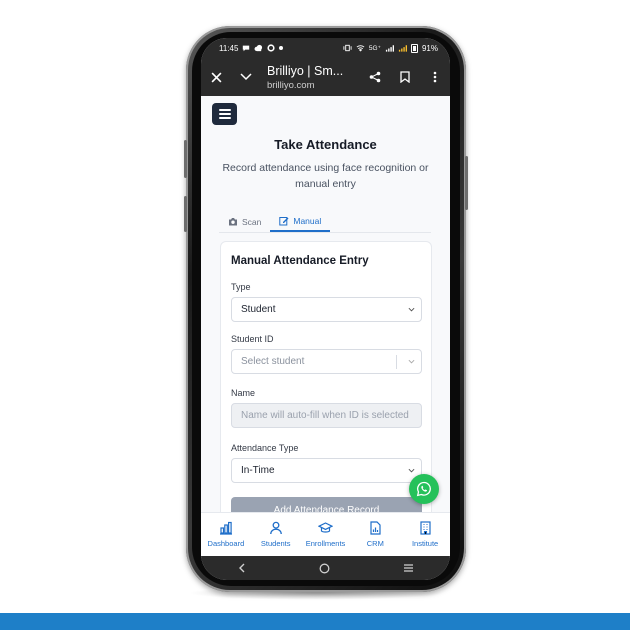 The width and height of the screenshot is (630, 630). Describe the element at coordinates (325, 144) in the screenshot. I see `page-title: Take Attendance` at that location.